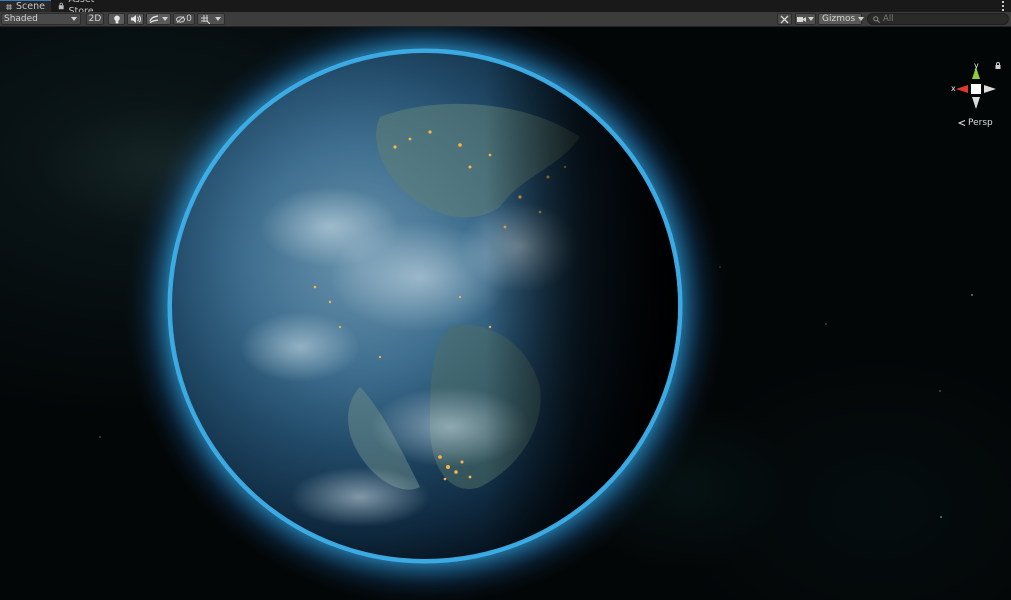 Image resolution: width=1011 pixels, height=600 pixels. I want to click on 2d-toggle-button: 2D, so click(95, 19).